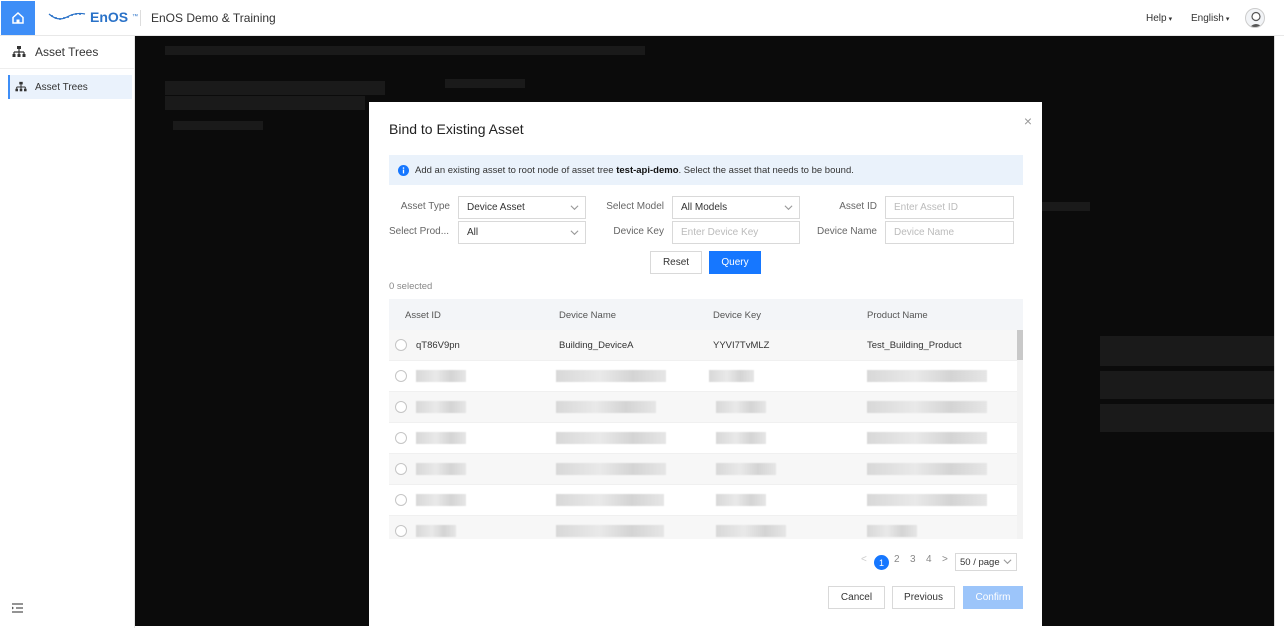 The height and width of the screenshot is (628, 1284). What do you see at coordinates (109, 17) in the screenshot?
I see `logo-text: EnOS` at bounding box center [109, 17].